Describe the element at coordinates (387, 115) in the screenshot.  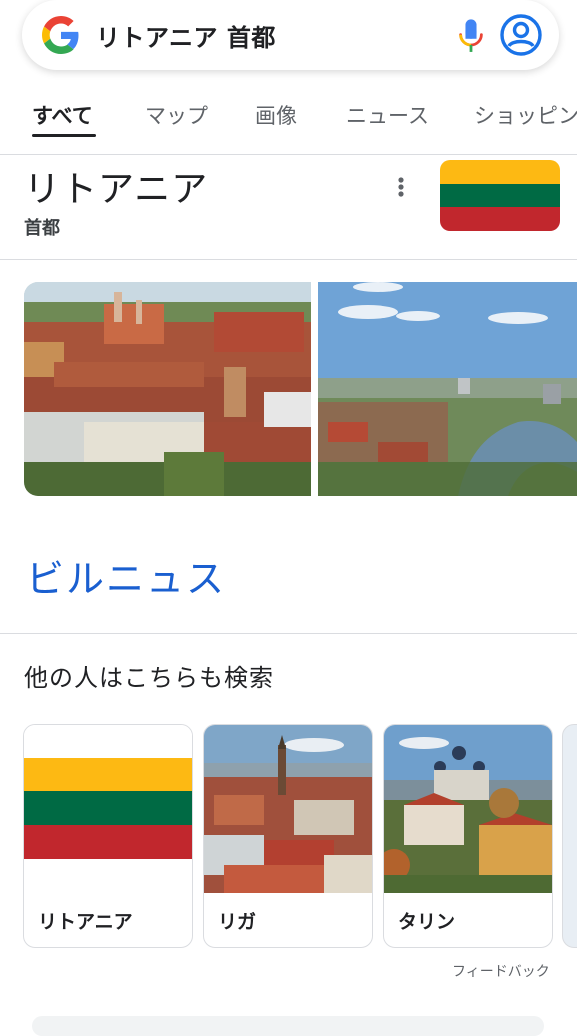
I see `tab-news: ニュース` at that location.